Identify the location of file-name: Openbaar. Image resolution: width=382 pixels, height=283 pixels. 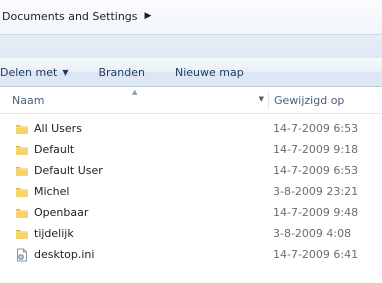
(61, 212).